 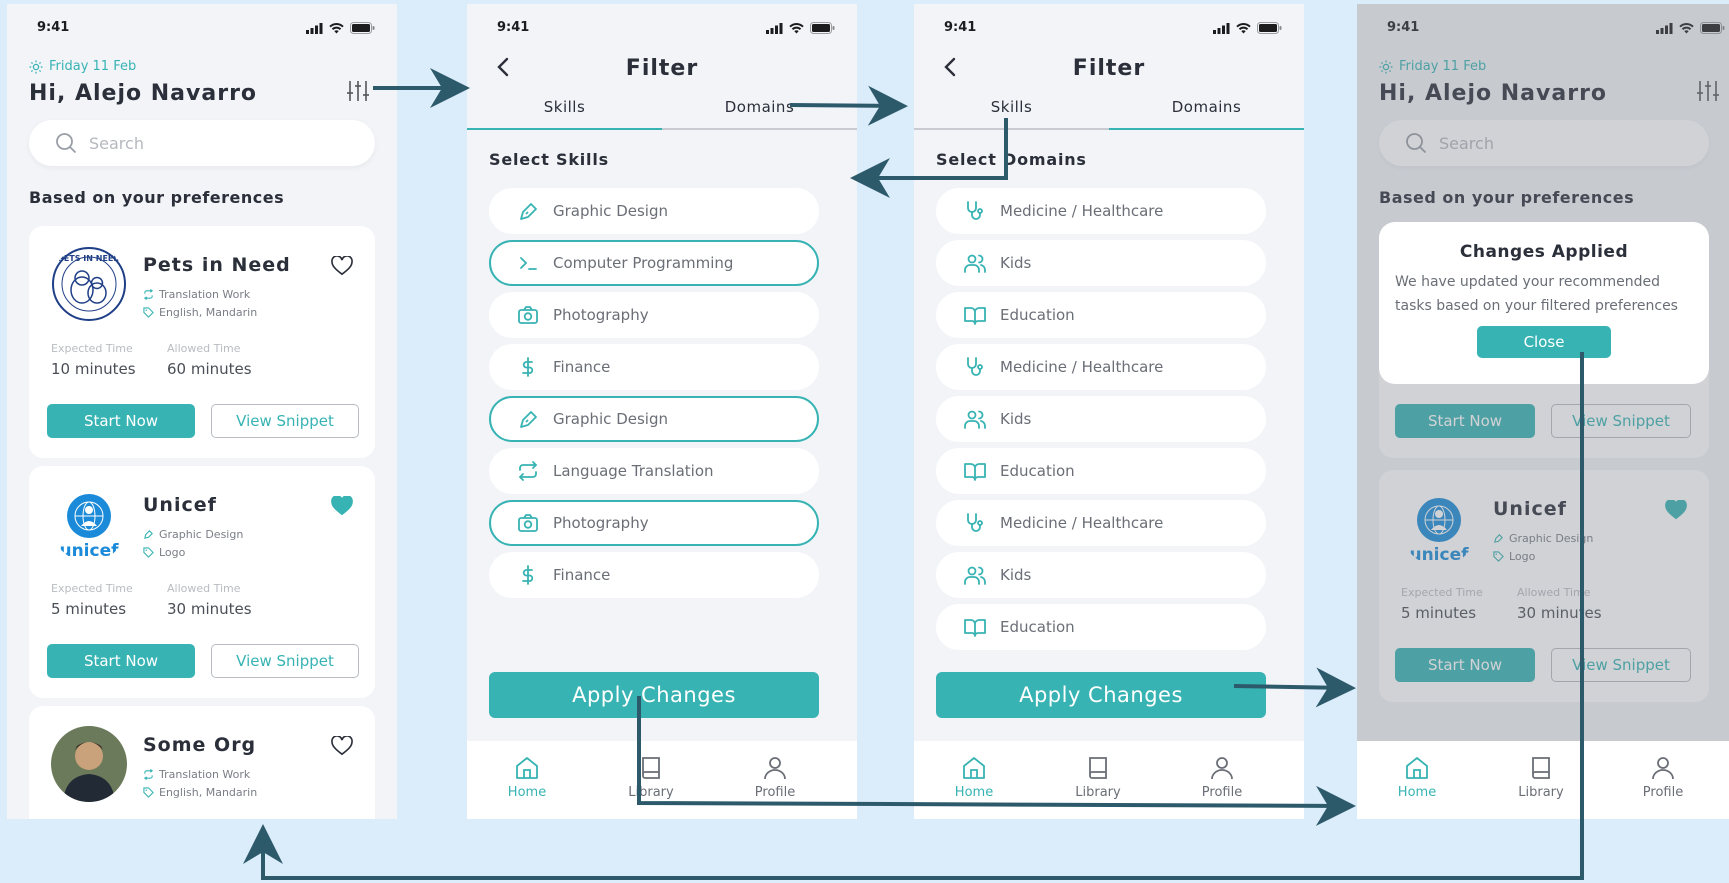 What do you see at coordinates (1544, 342) in the screenshot?
I see `close-button: Close` at bounding box center [1544, 342].